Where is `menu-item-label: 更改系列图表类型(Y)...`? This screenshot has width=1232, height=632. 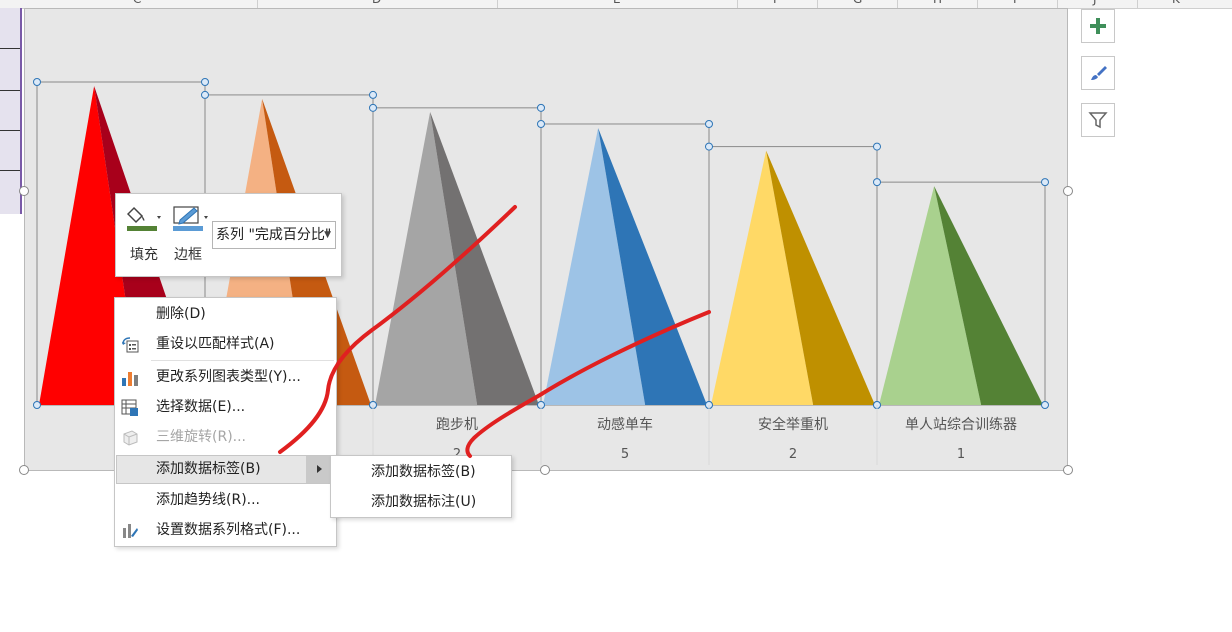 menu-item-label: 更改系列图表类型(Y)... is located at coordinates (228, 377).